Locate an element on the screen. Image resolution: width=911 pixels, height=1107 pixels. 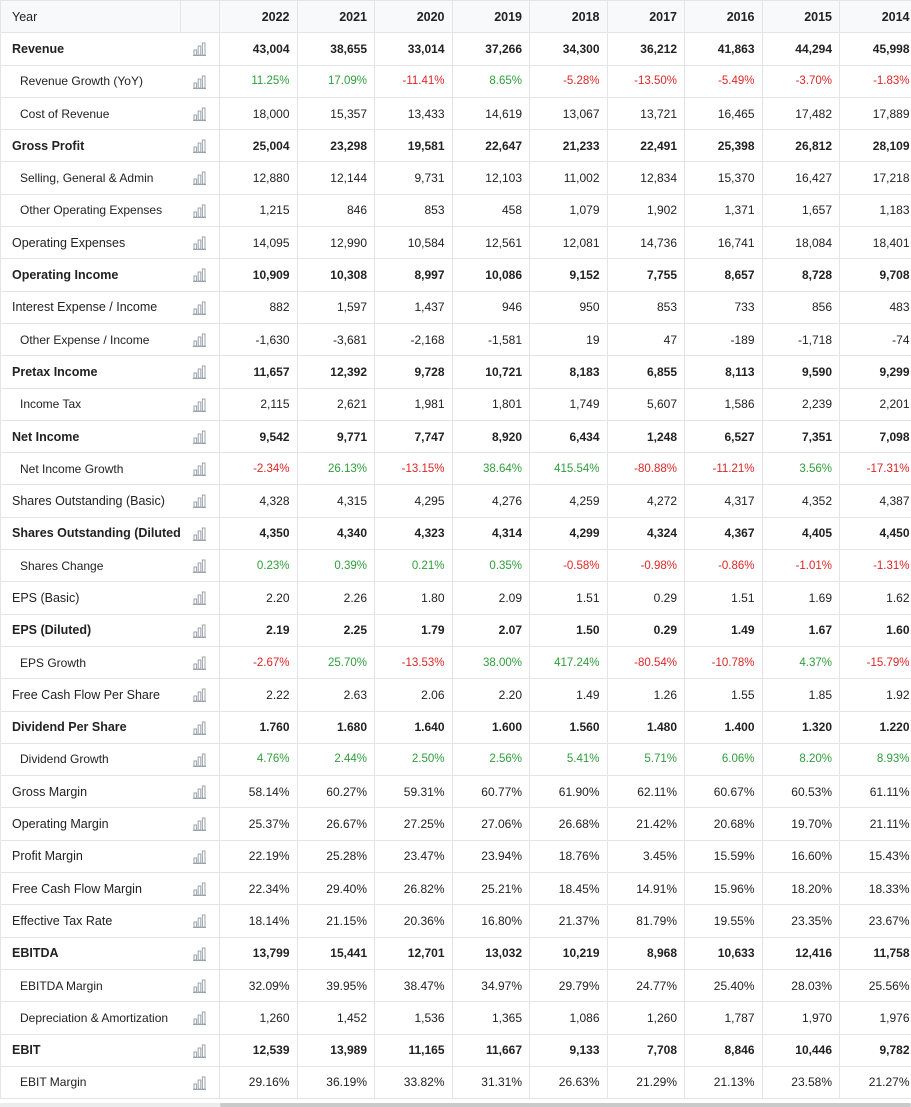
table-cell: 20.68% is located at coordinates (723, 824).